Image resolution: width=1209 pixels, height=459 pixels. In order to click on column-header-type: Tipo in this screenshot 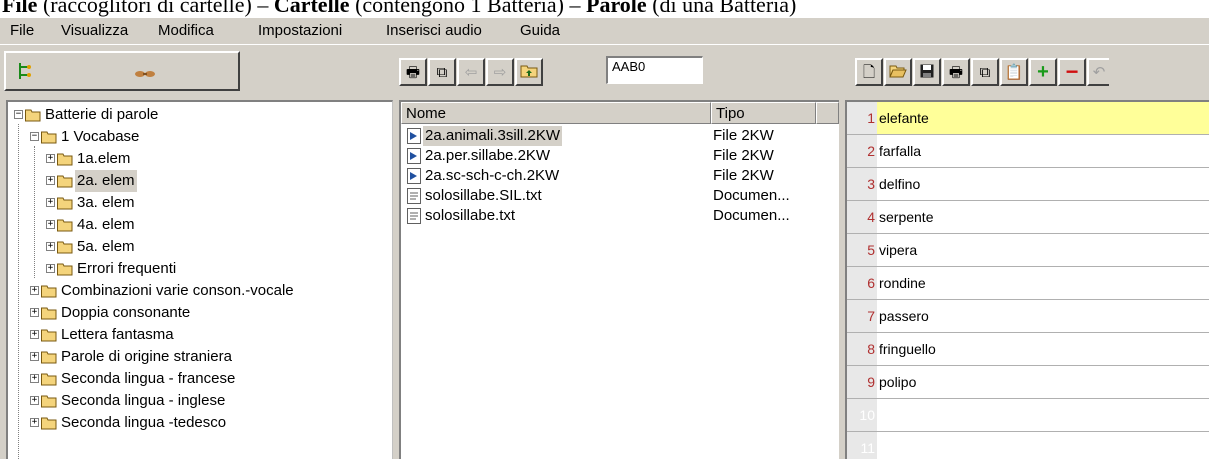, I will do `click(763, 113)`.